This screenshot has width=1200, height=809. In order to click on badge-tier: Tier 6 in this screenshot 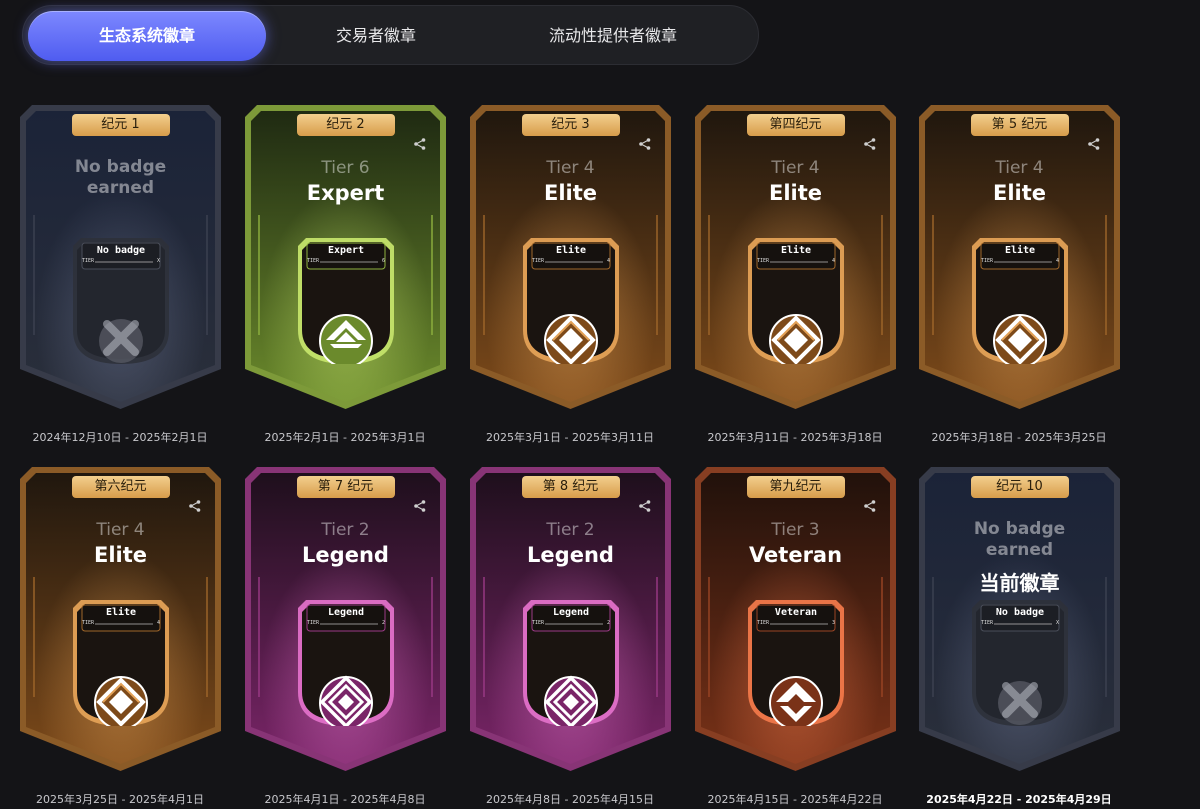, I will do `click(345, 168)`.